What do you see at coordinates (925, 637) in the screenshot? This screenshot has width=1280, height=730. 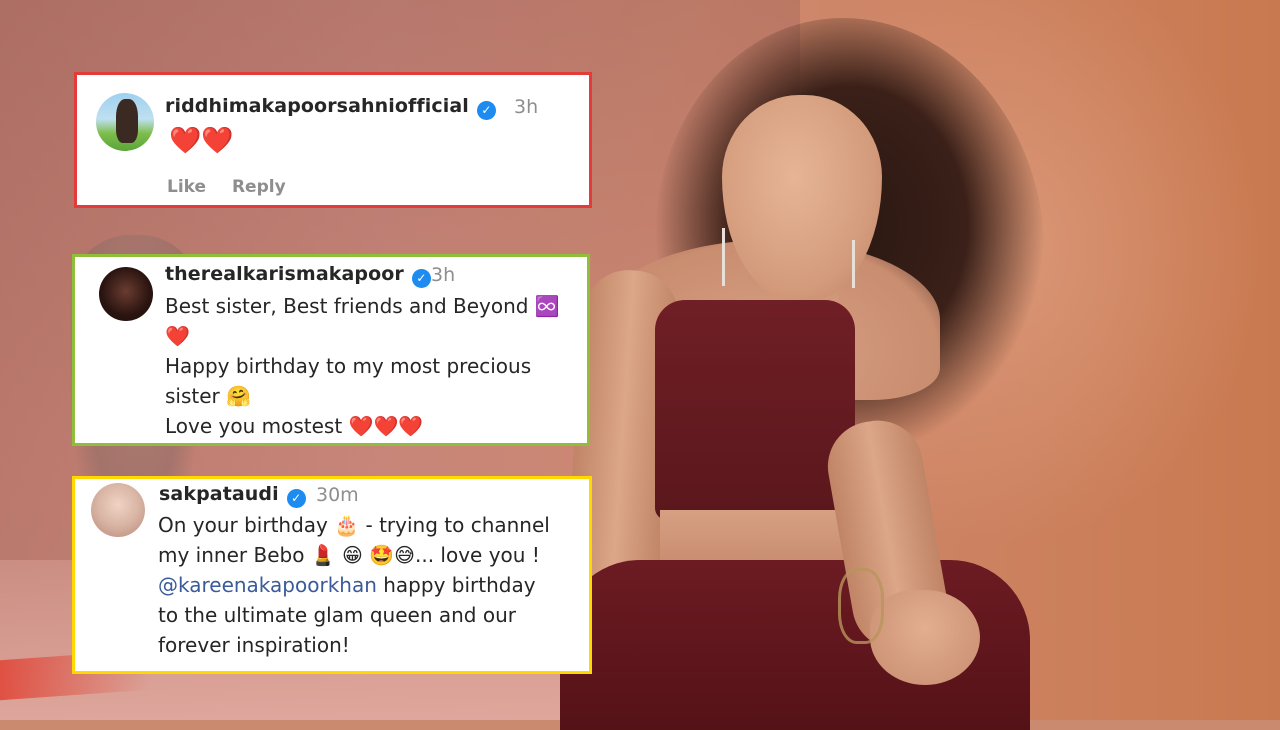 I see `person-hand` at bounding box center [925, 637].